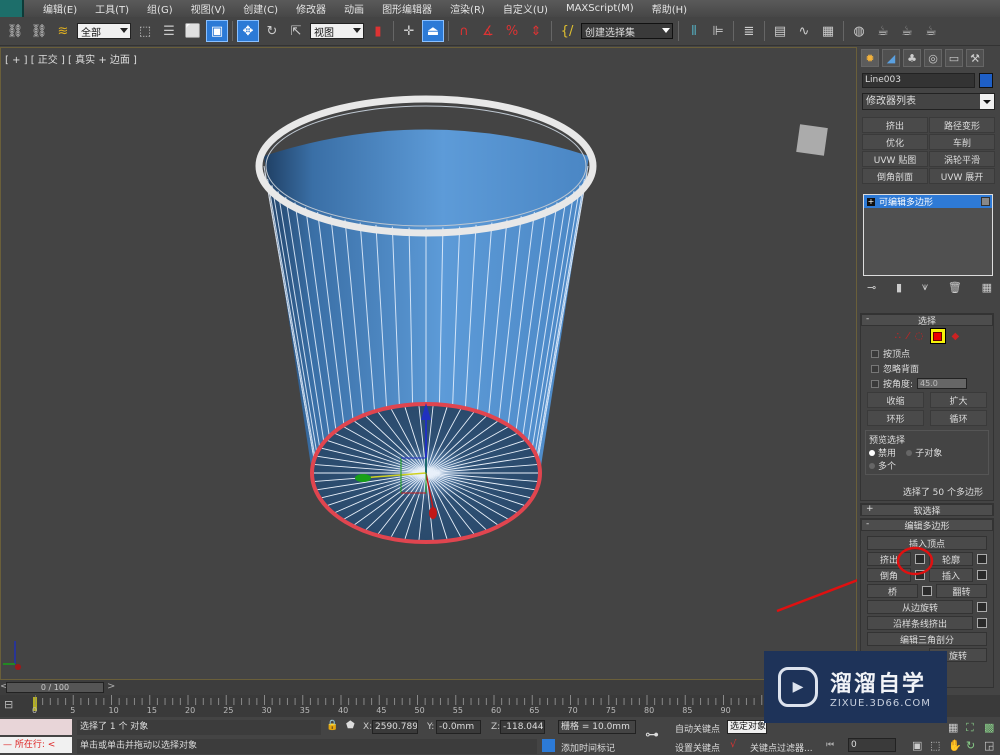 The height and width of the screenshot is (755, 1000). What do you see at coordinates (895, 159) in the screenshot?
I see `modifier-uvw-map-button: UVW 贴图` at bounding box center [895, 159].